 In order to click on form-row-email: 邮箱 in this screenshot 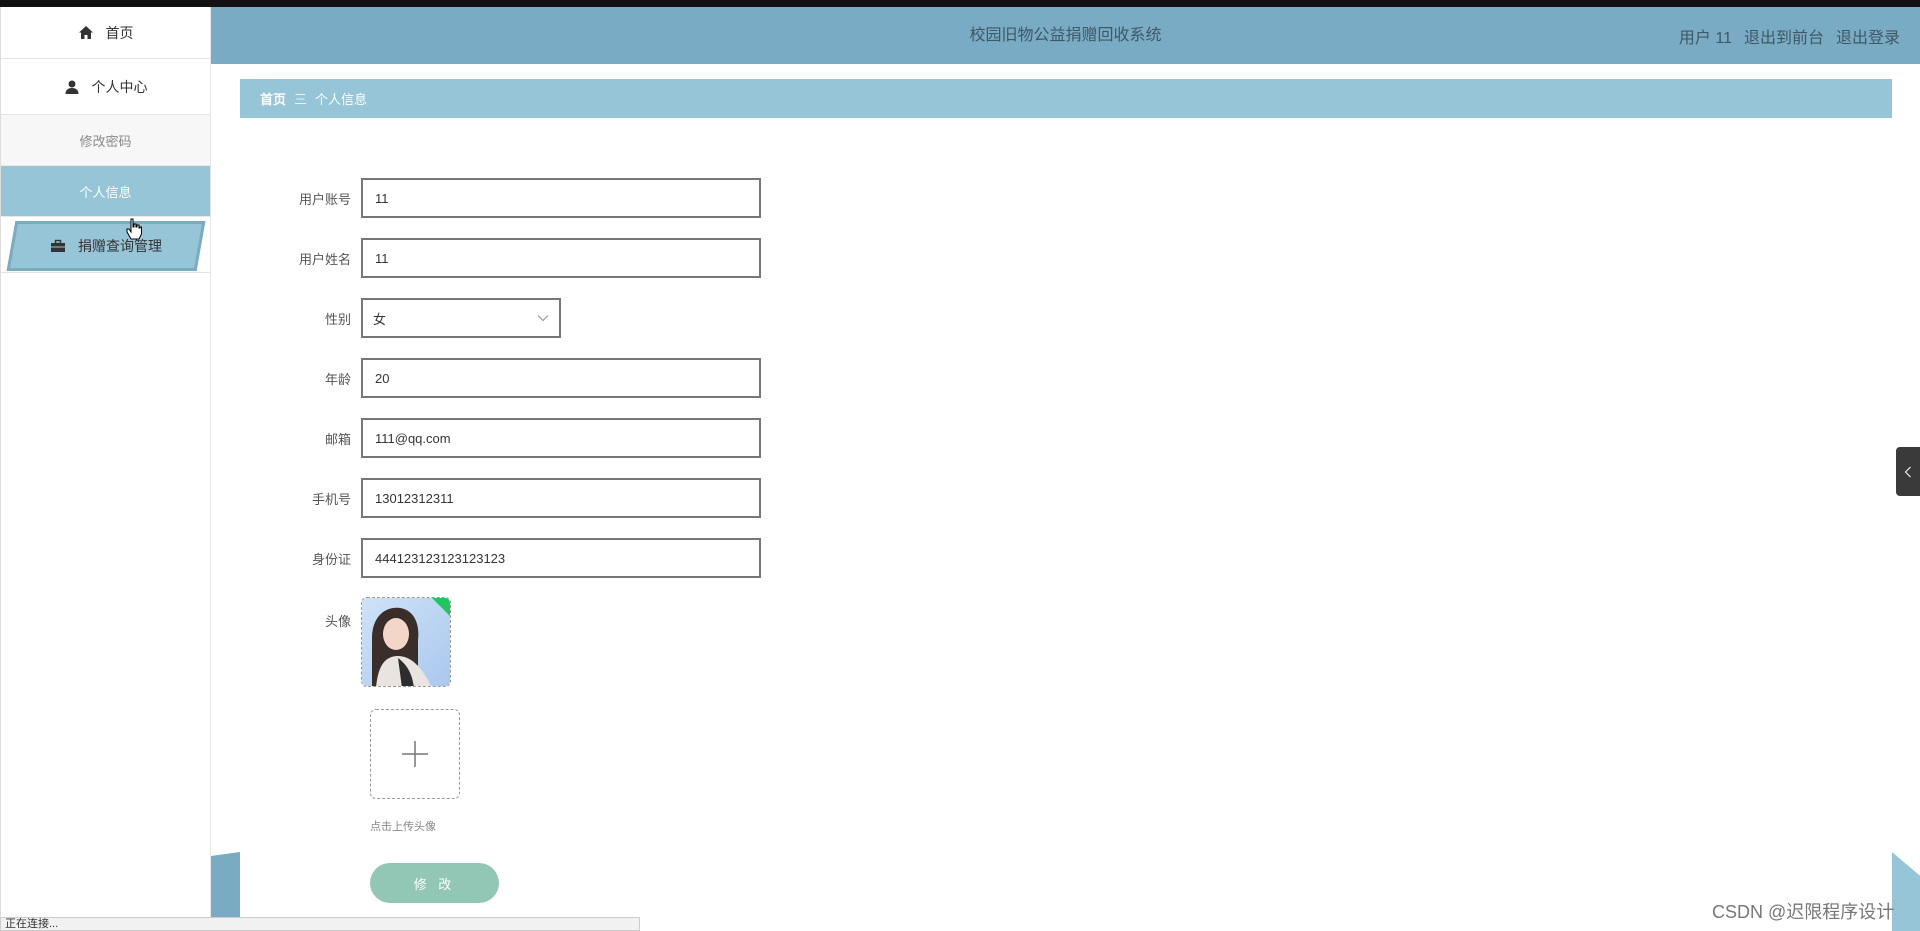, I will do `click(500, 438)`.